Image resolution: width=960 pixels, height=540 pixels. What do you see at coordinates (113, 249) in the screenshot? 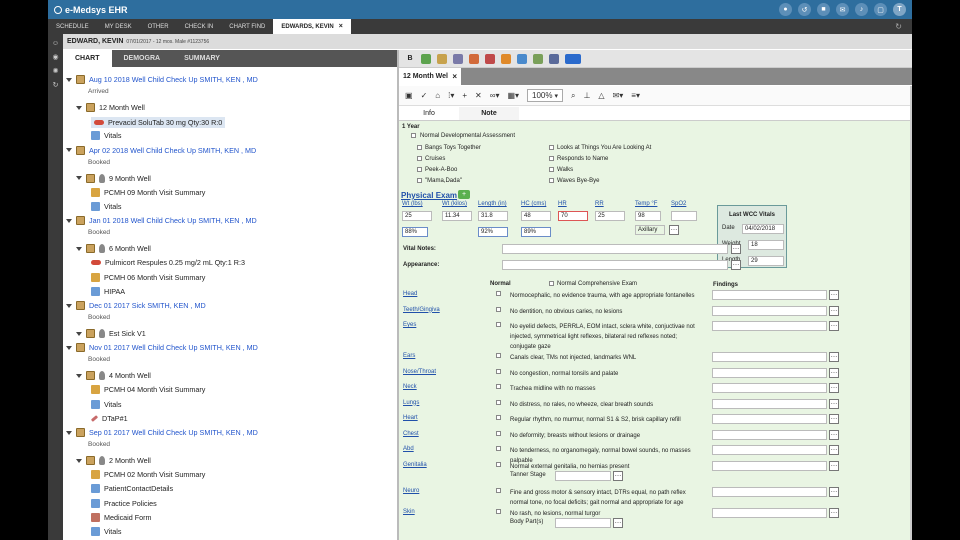
I see `tree-item: 6 Month Well` at bounding box center [113, 249].